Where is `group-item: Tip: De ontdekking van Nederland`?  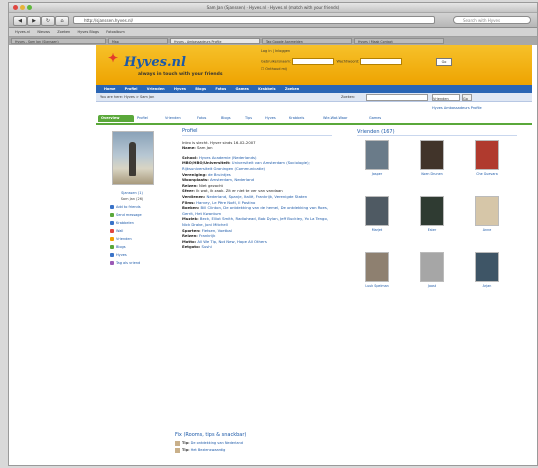
group-item: Tip: De ontdekking van Nederland is located at coordinates (255, 443).